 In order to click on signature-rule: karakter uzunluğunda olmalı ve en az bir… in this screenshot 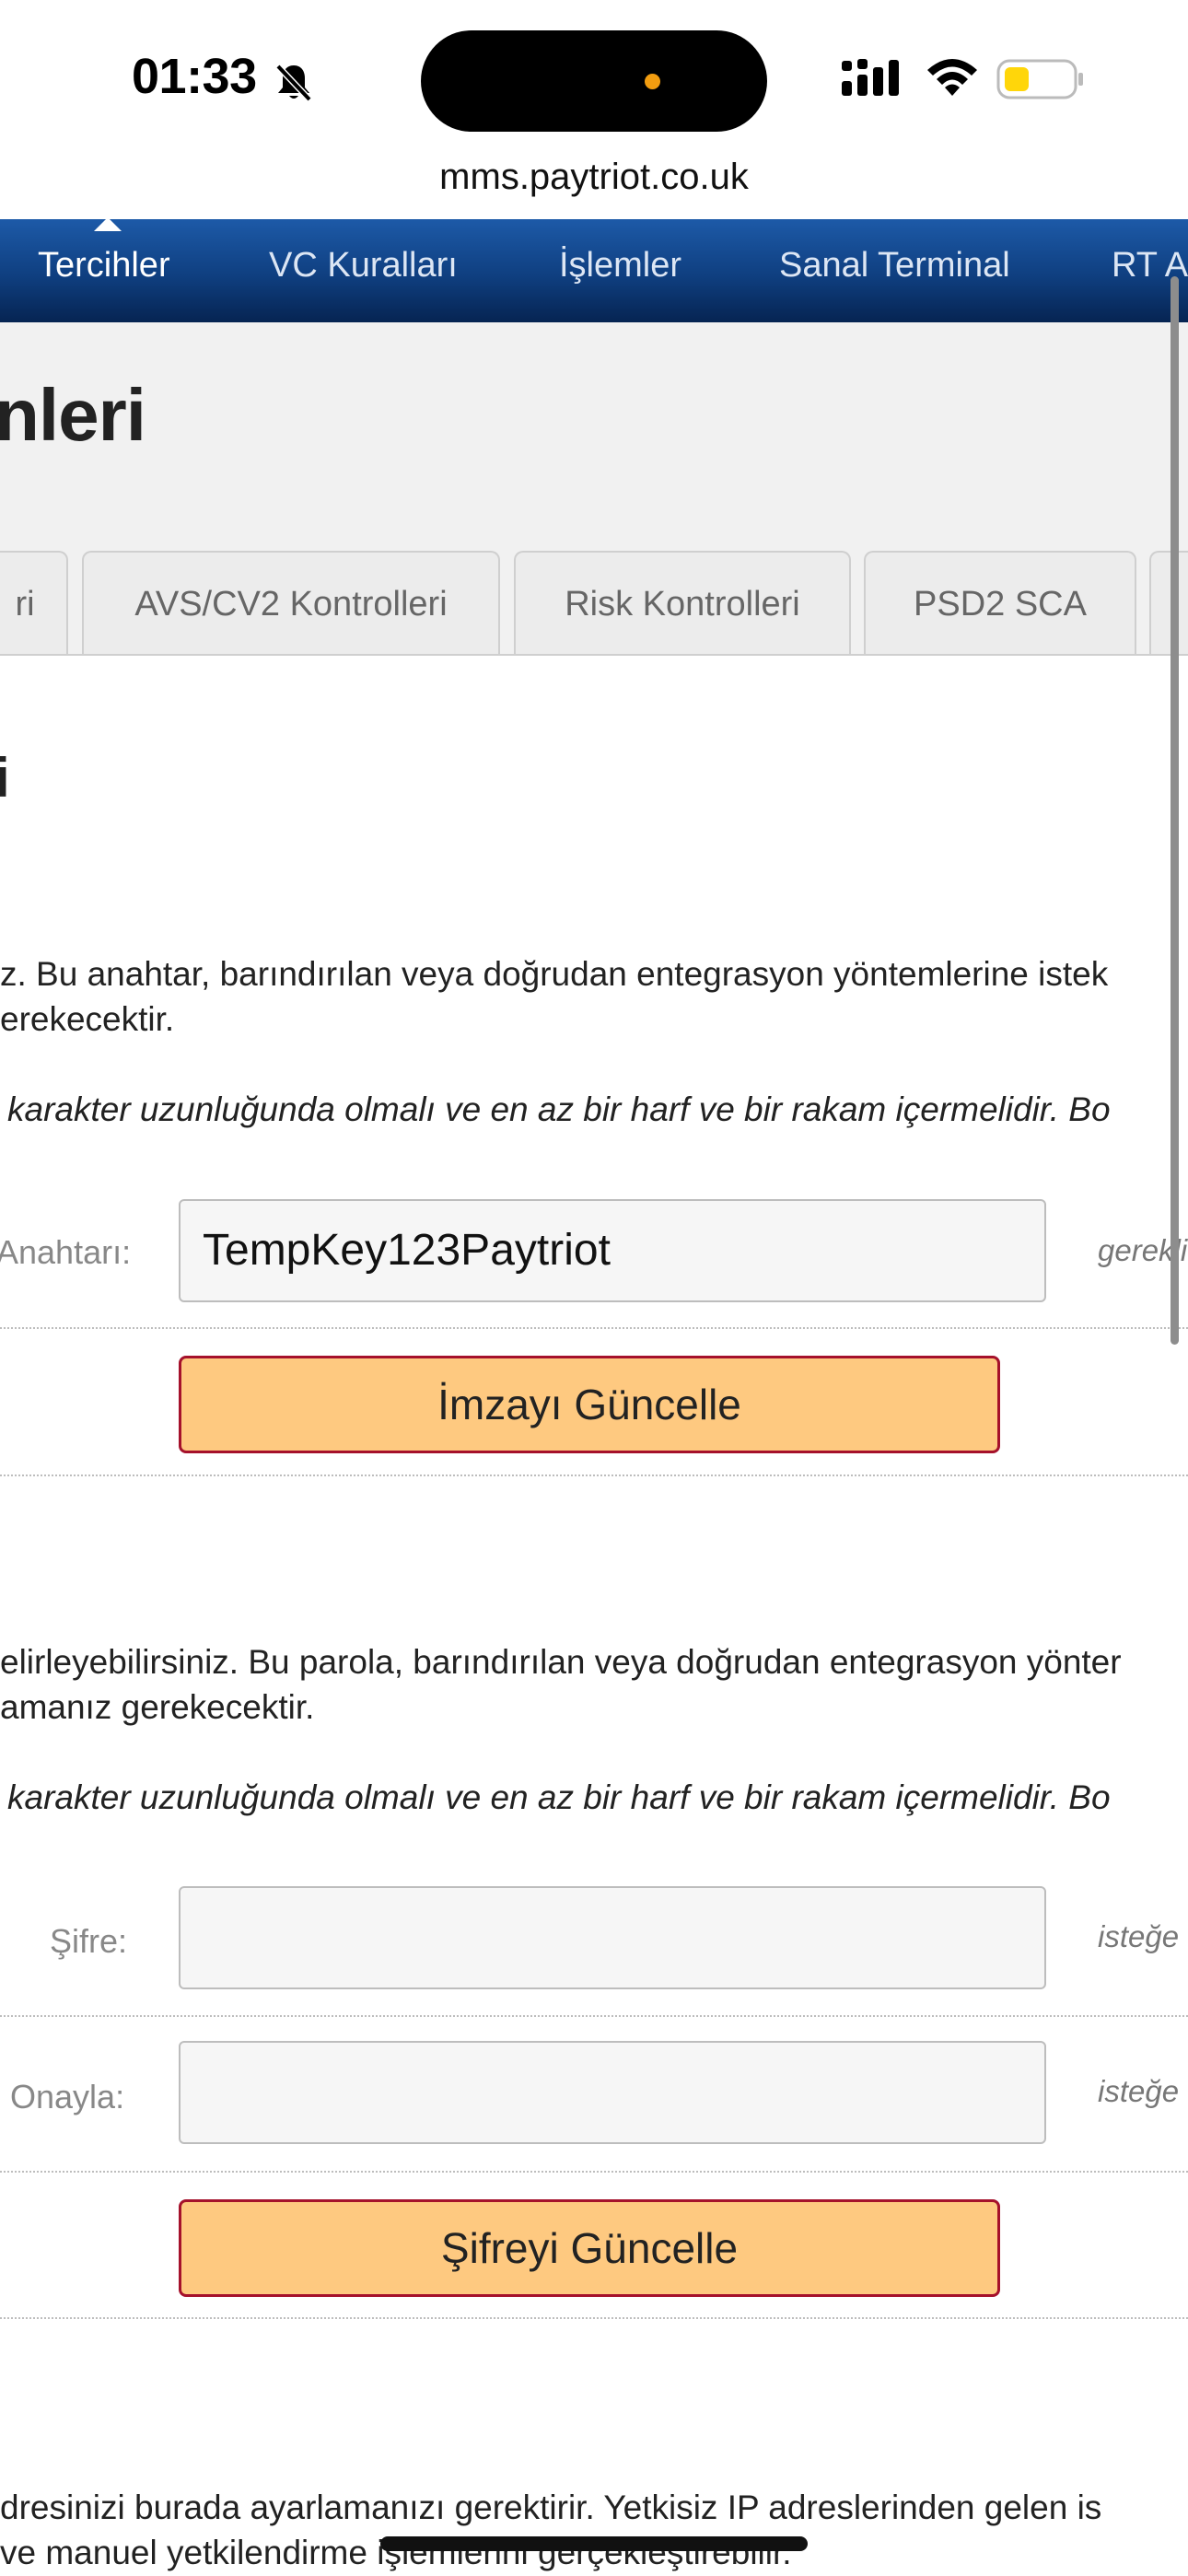, I will do `click(559, 1109)`.